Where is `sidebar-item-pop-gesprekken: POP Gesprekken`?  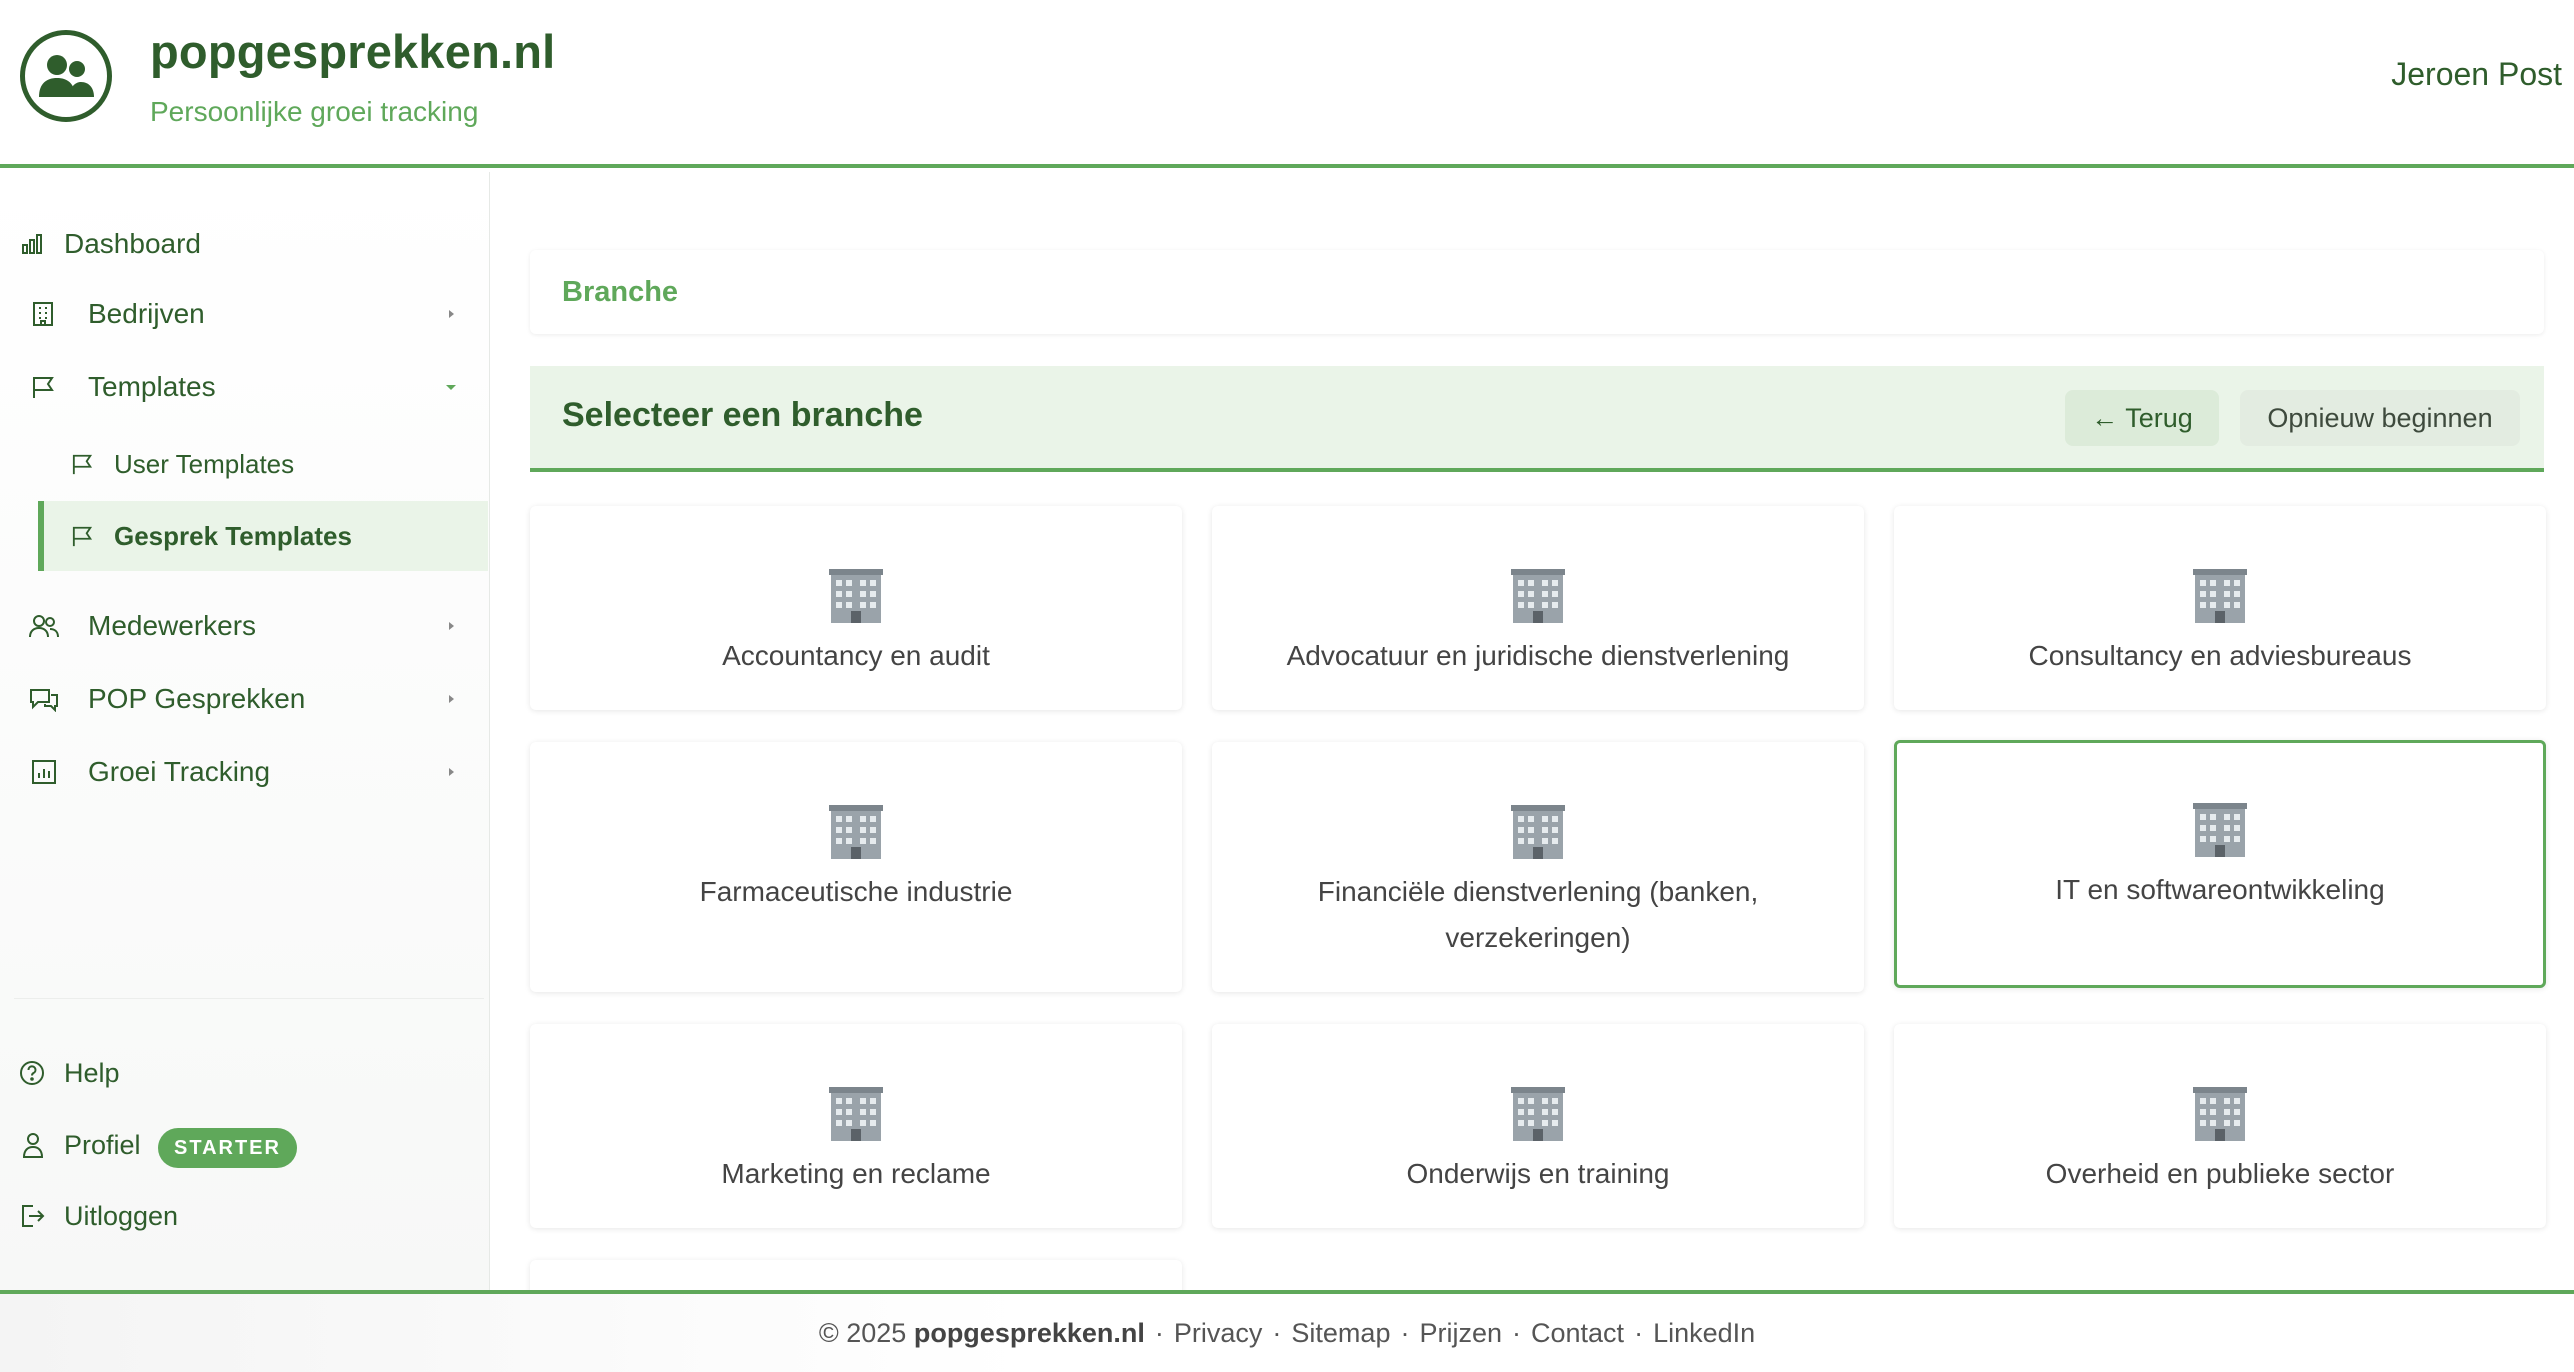 sidebar-item-pop-gesprekken: POP Gesprekken is located at coordinates (244, 699).